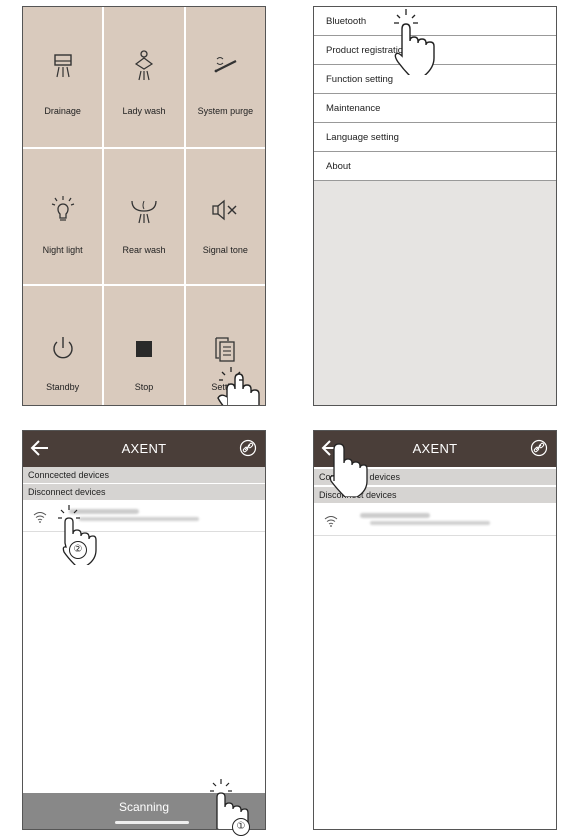 Image resolution: width=566 pixels, height=838 pixels. I want to click on standby-icon, so click(62, 348).